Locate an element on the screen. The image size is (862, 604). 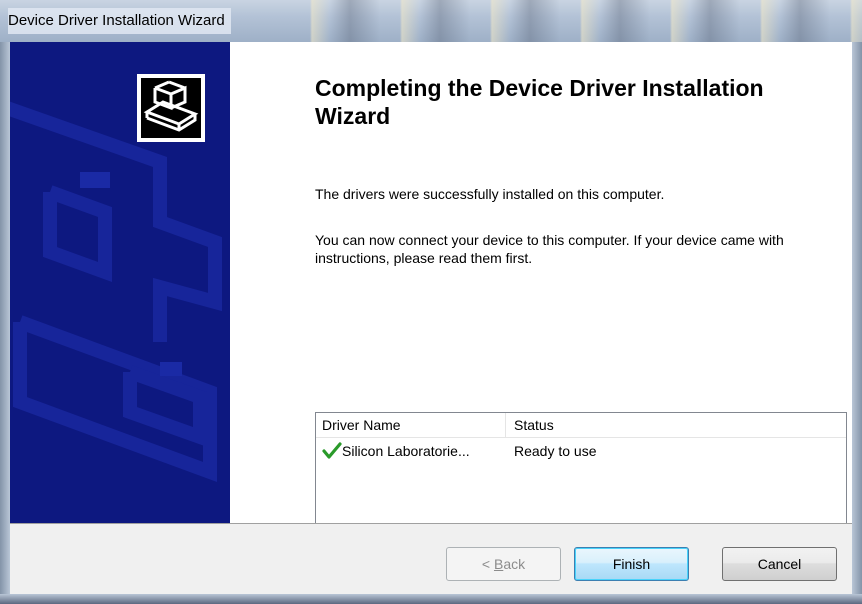
check-icon is located at coordinates (332, 450).